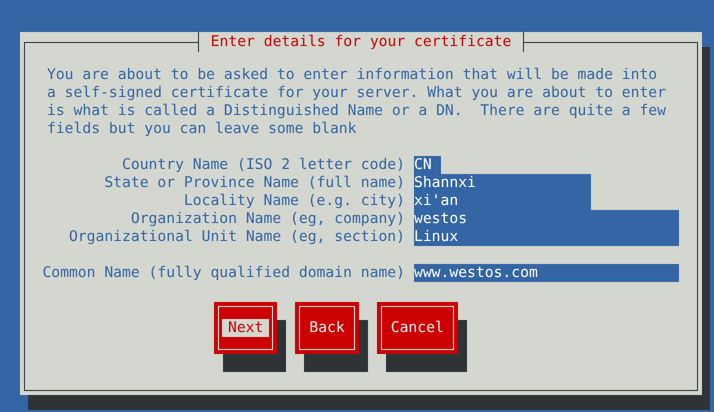 This screenshot has width=714, height=412. I want to click on input-field: www.westos.com, so click(547, 273).